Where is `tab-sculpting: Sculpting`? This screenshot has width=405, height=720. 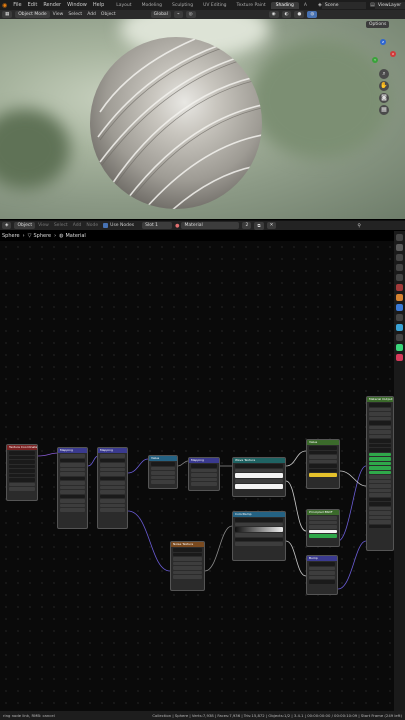 tab-sculpting: Sculpting is located at coordinates (182, 5).